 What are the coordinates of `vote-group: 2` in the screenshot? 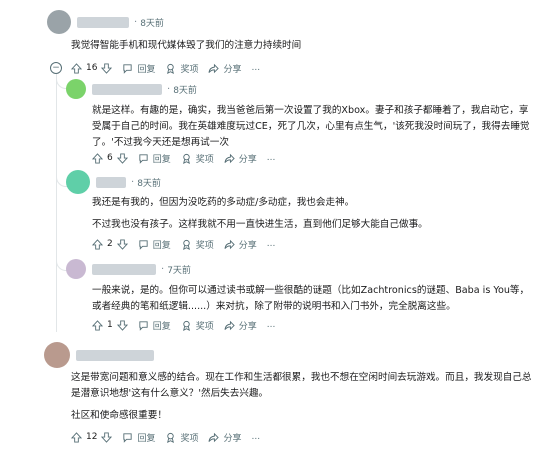 It's located at (110, 244).